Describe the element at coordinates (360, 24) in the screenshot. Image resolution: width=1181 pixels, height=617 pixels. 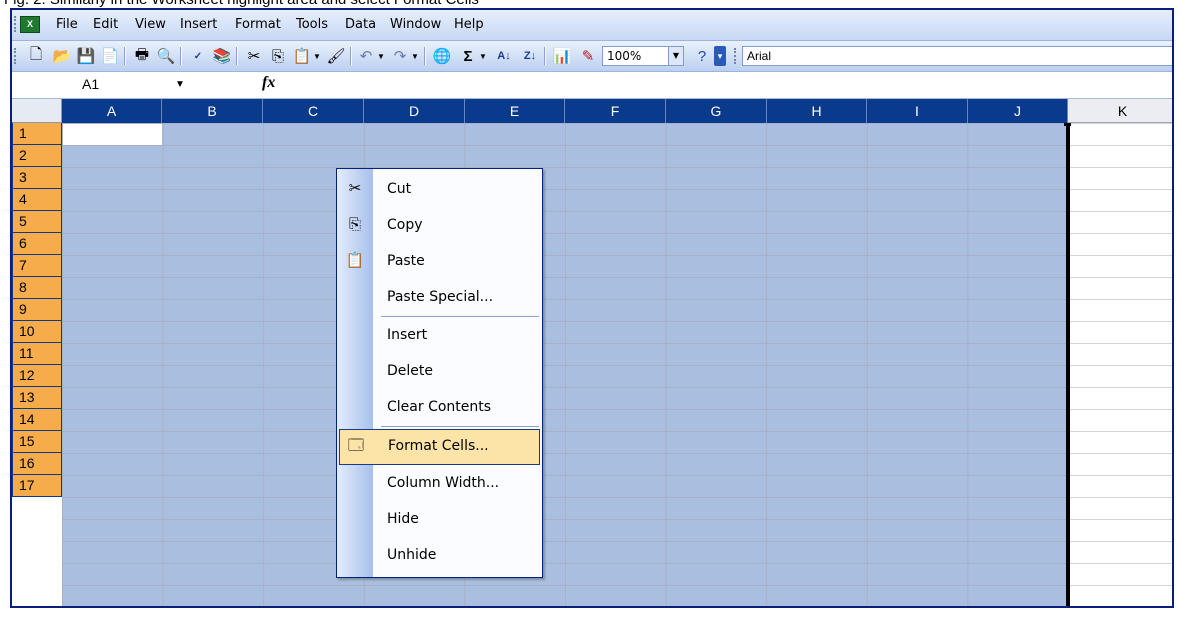
I see `menu-data: Data` at that location.